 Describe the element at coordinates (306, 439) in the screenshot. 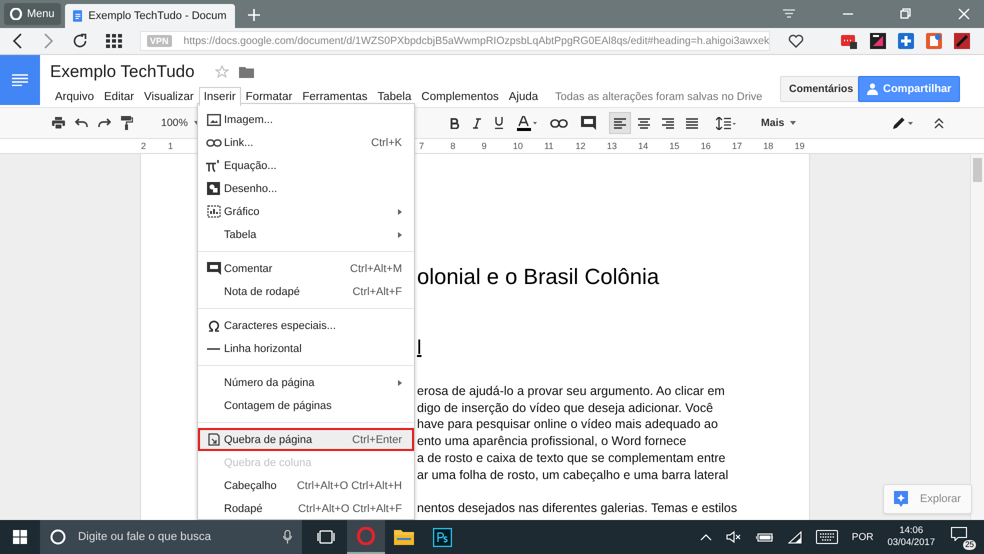

I see `menu-entry: Quebra de página Ctrl+Enter` at that location.